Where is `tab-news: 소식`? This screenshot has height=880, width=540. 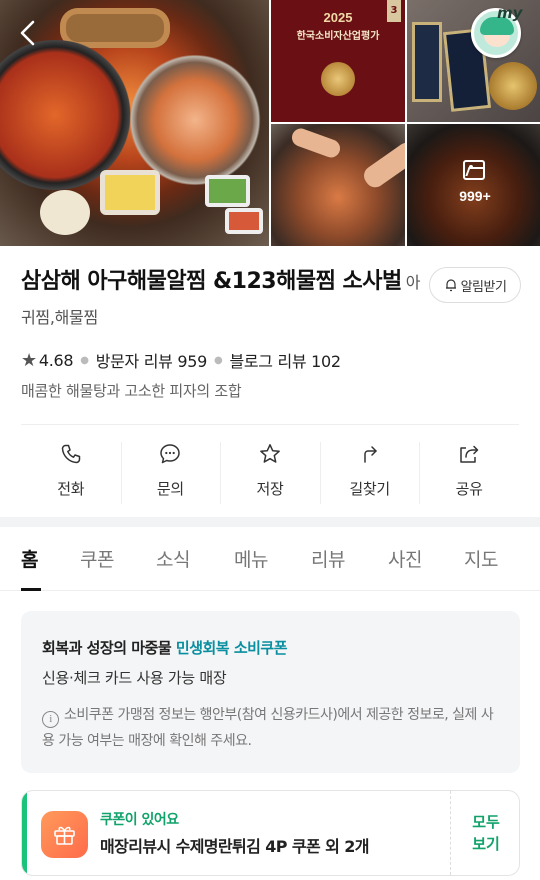 tab-news: 소식 is located at coordinates (173, 558).